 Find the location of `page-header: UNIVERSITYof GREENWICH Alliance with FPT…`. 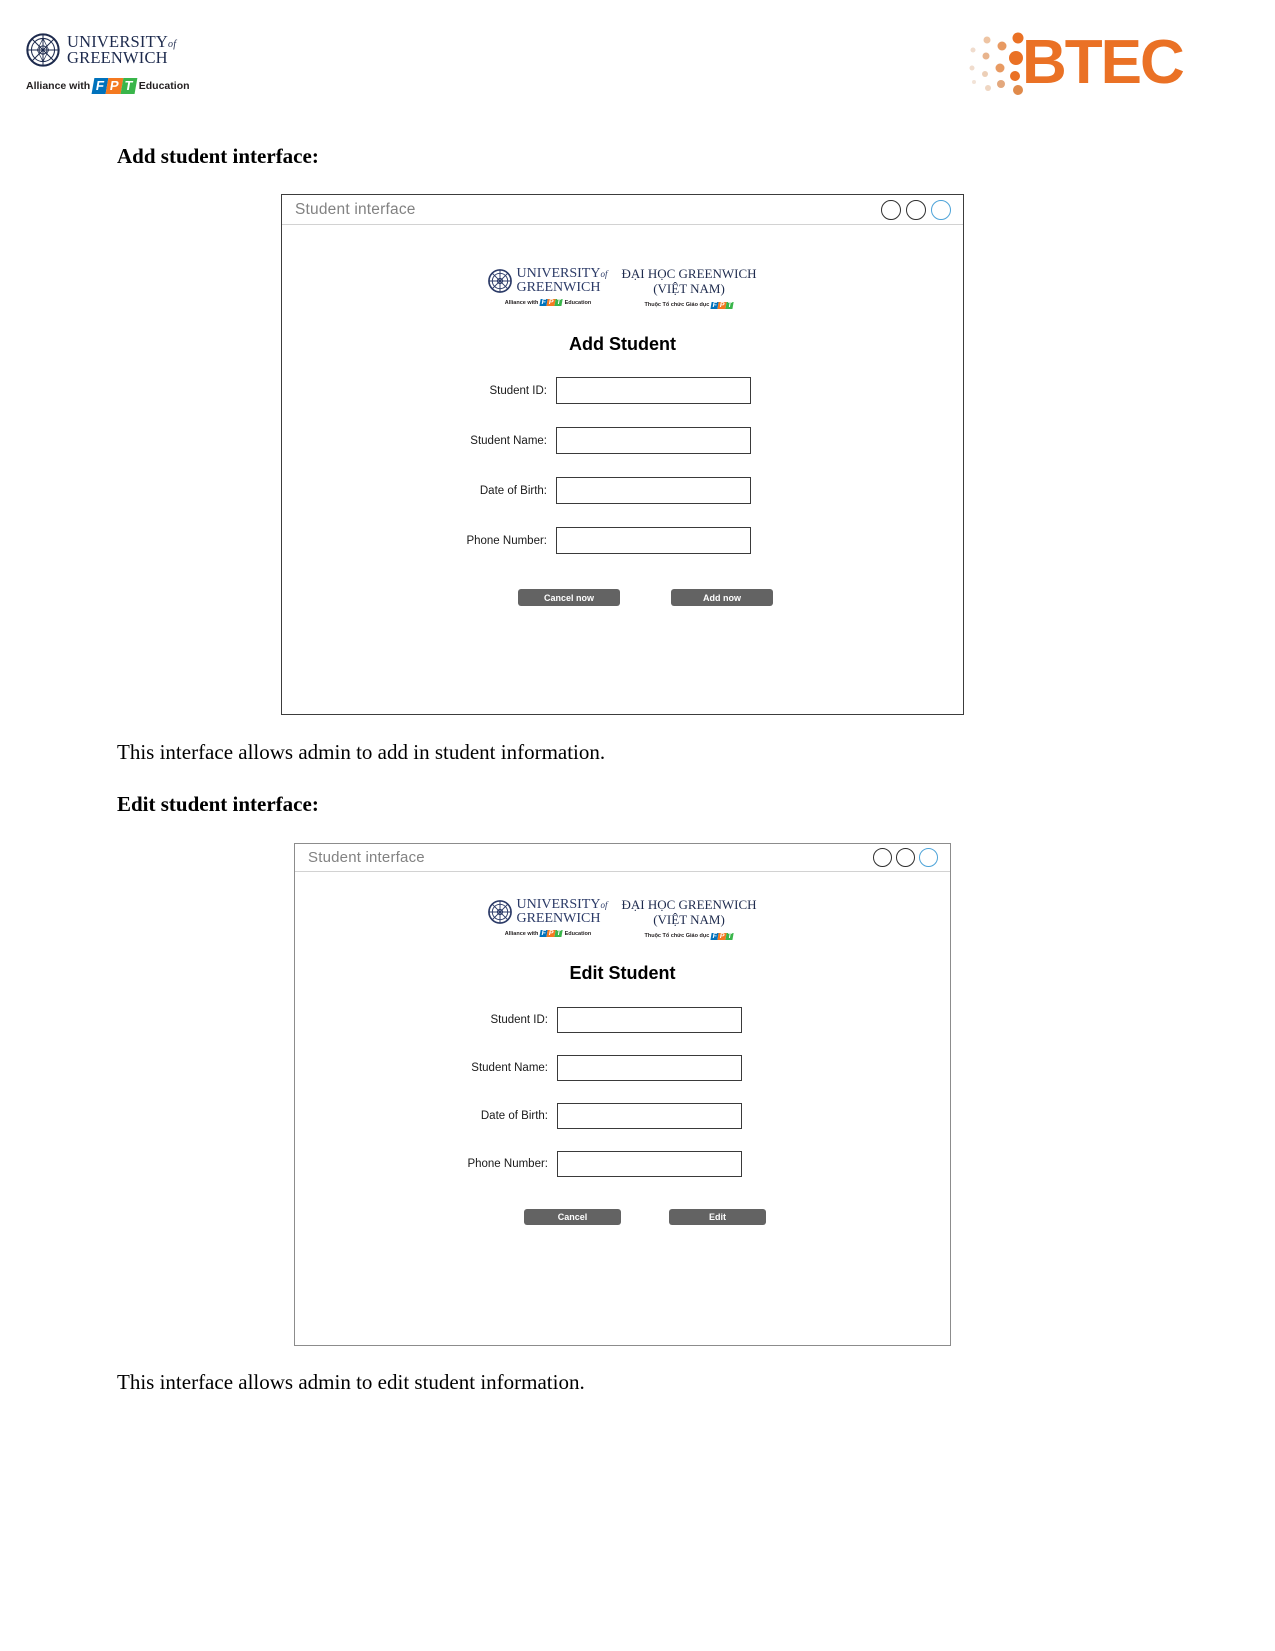

page-header: UNIVERSITYof GREENWICH Alliance with FPT… is located at coordinates (637, 65).